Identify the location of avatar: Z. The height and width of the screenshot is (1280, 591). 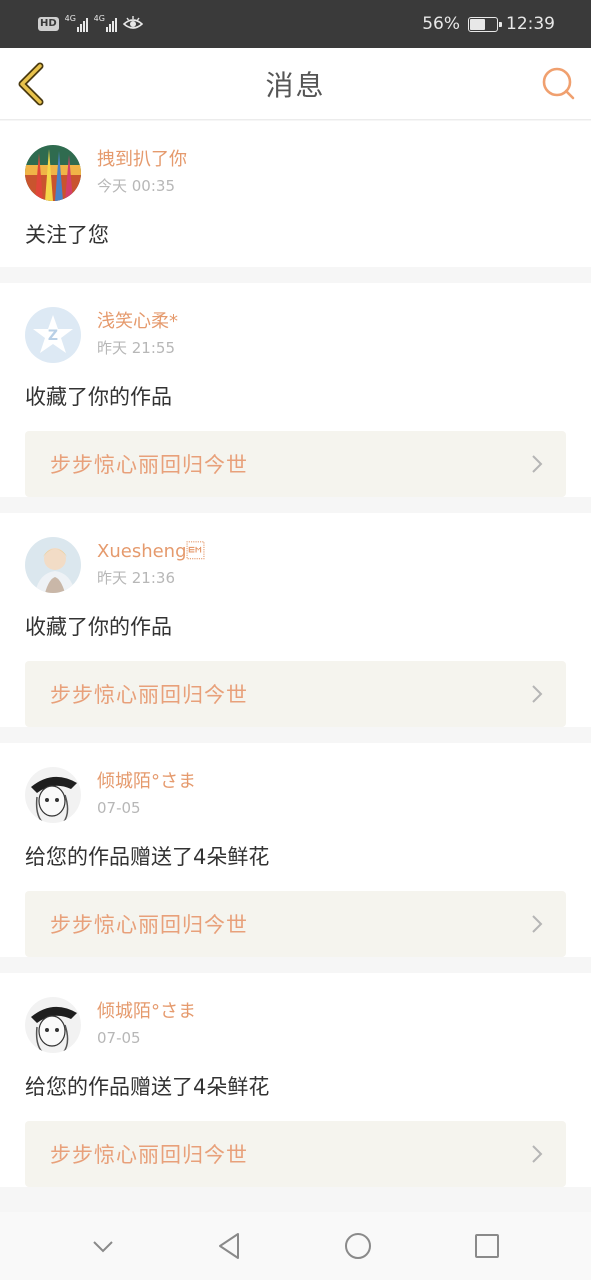
(53, 335).